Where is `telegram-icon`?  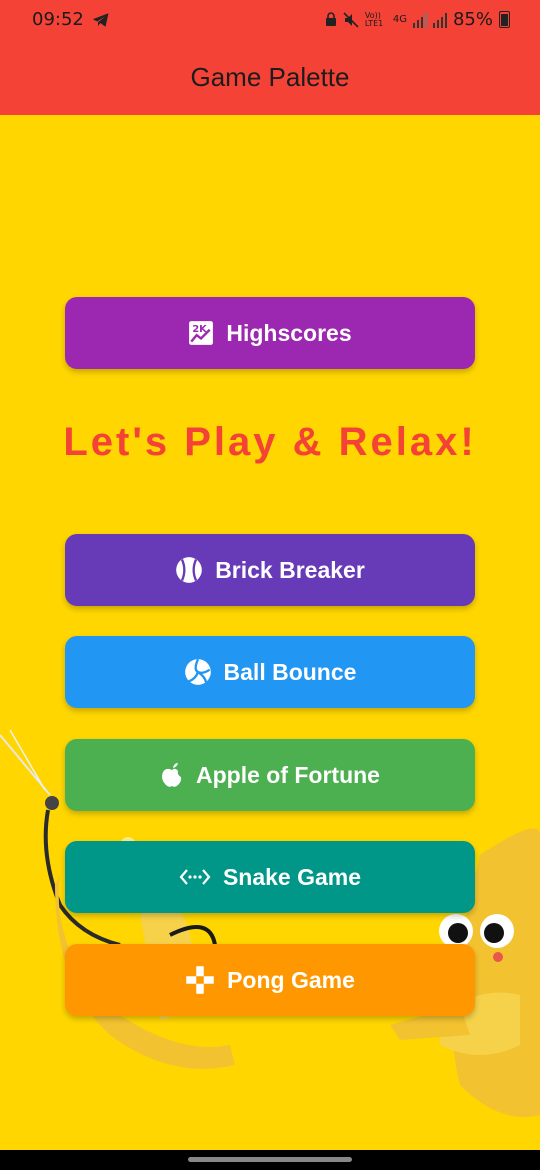 telegram-icon is located at coordinates (100, 19).